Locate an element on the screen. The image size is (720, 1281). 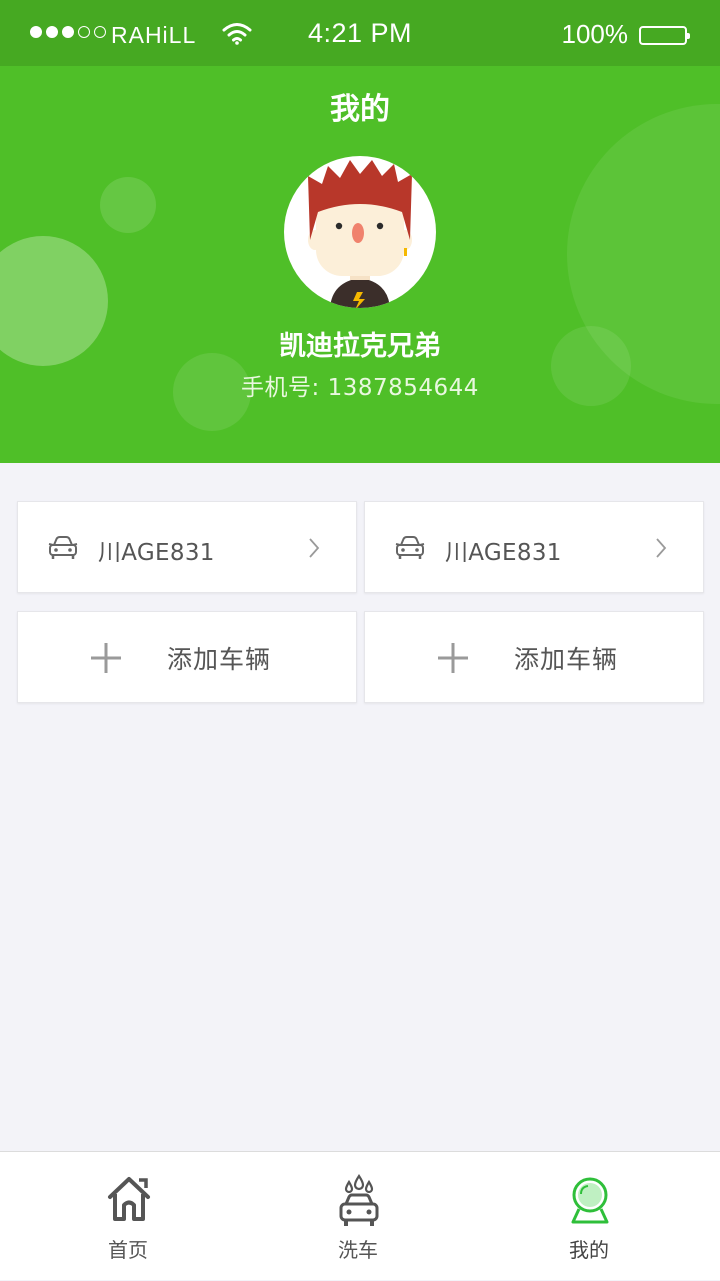
tab-car-wash: 洗车 is located at coordinates (358, 1216).